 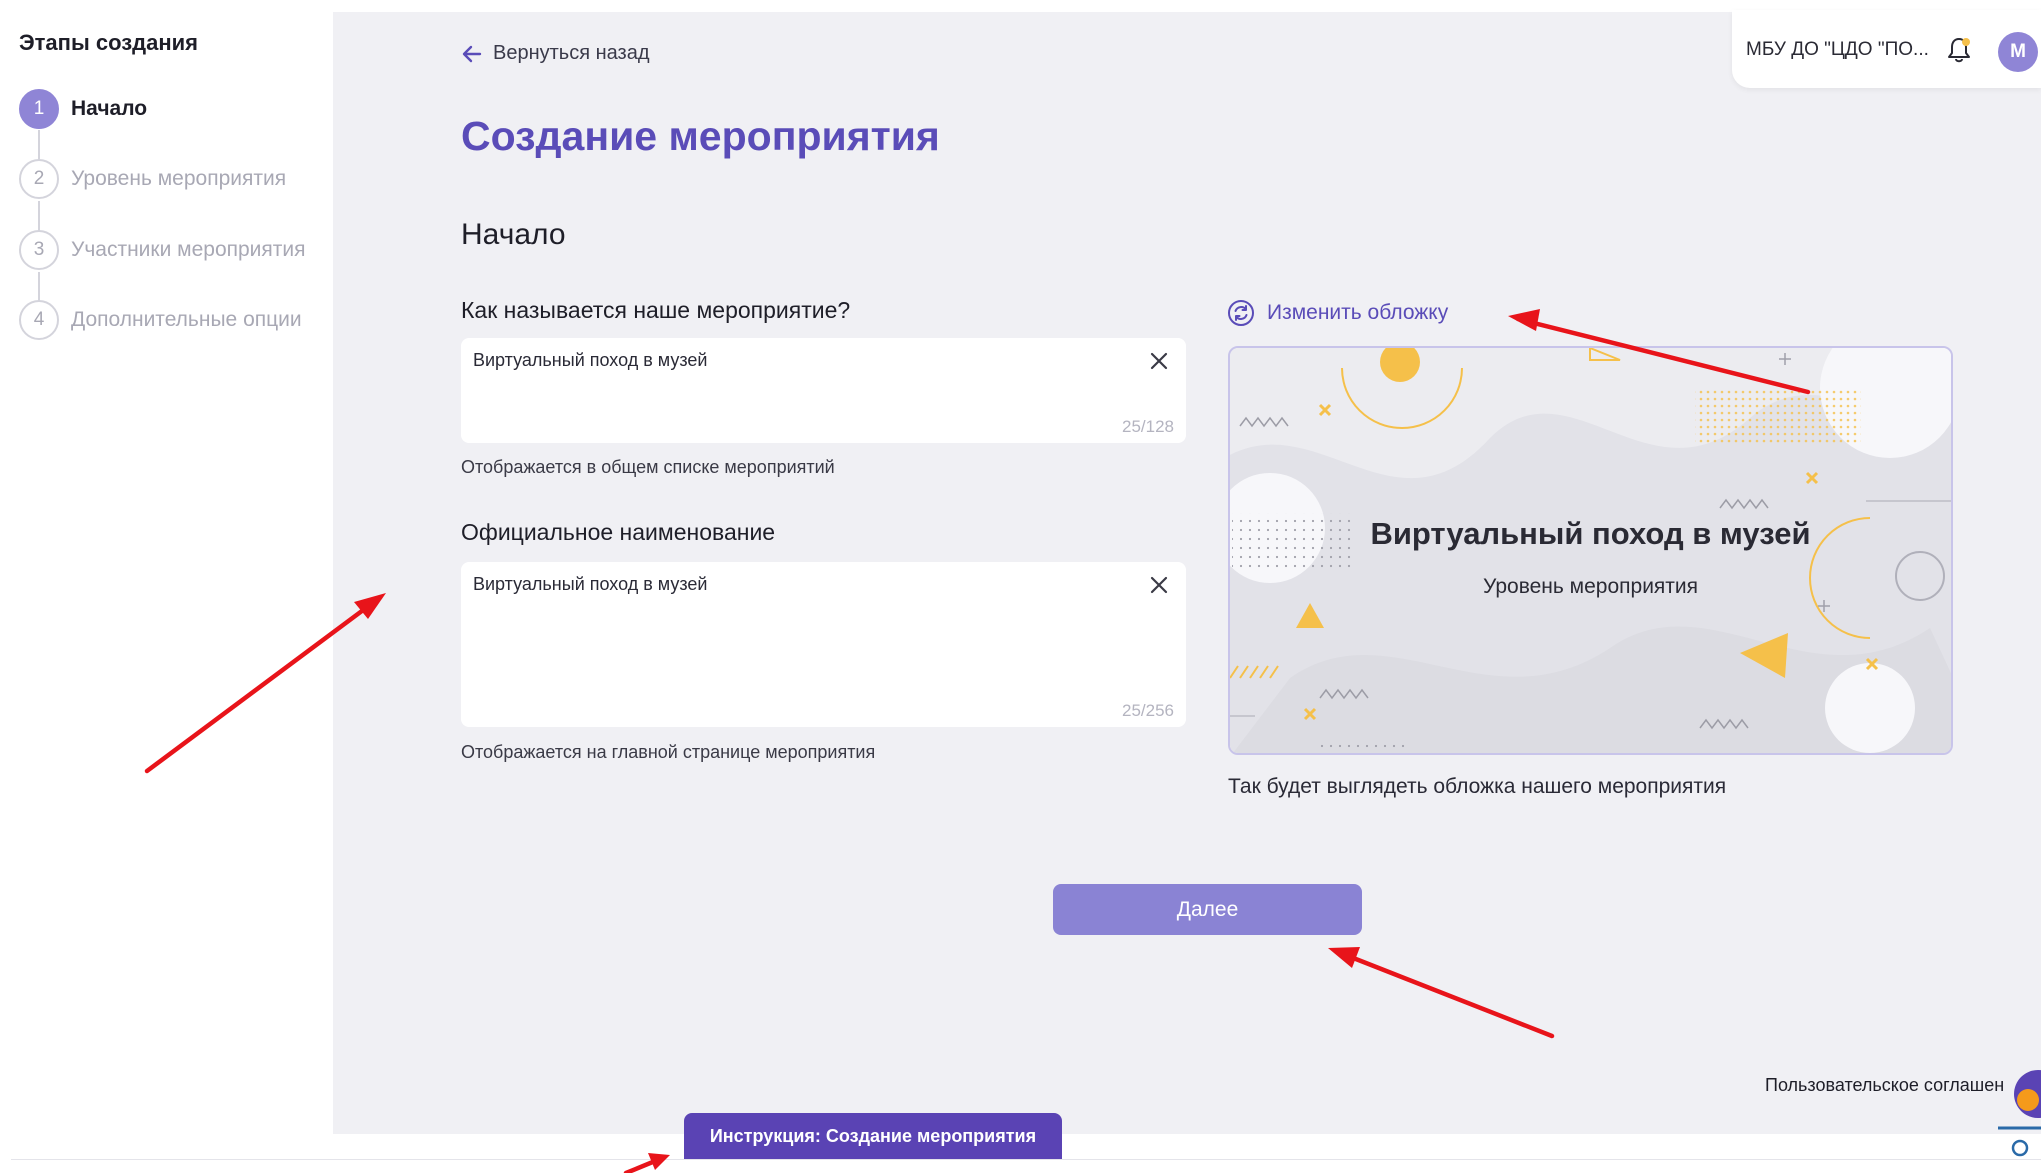 I want to click on avatar: М, so click(x=2018, y=52).